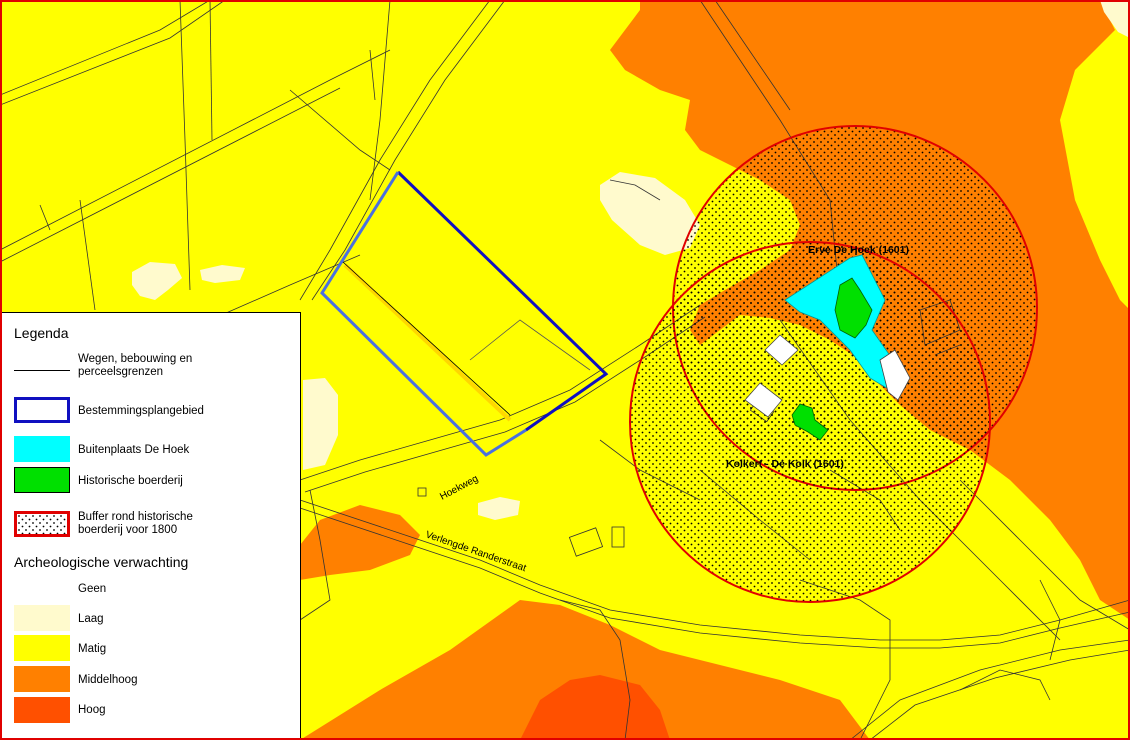  I want to click on legend-symbol-buffer, so click(42, 524).